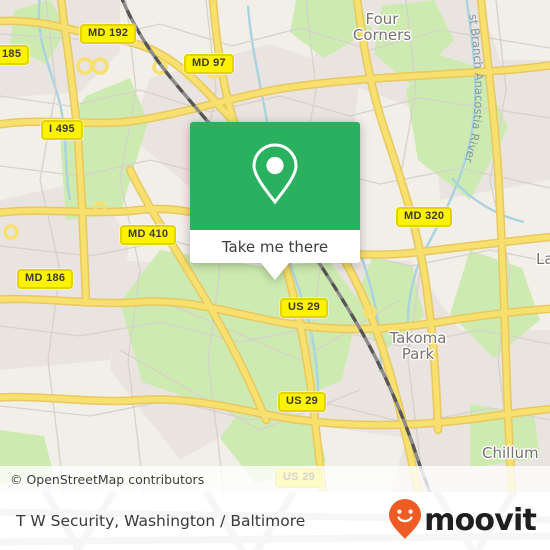 The width and height of the screenshot is (550, 550). I want to click on shield-md-185: 185, so click(15, 55).